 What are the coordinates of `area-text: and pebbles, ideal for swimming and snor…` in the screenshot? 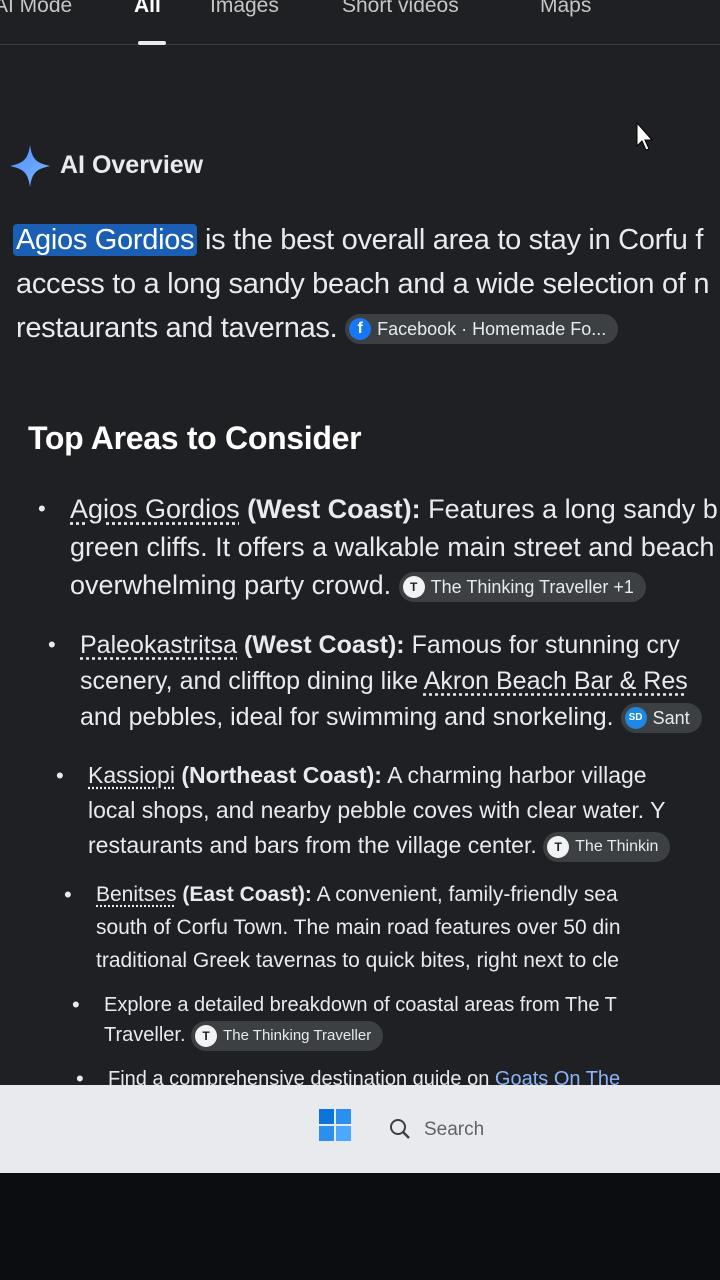 It's located at (350, 717).